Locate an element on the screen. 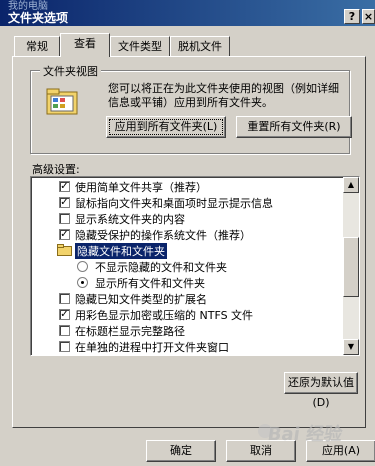 Image resolution: width=375 pixels, height=466 pixels. list-item: ✓ 鼠标指向文件夹和桌面项时显示提示信息 is located at coordinates (188, 202).